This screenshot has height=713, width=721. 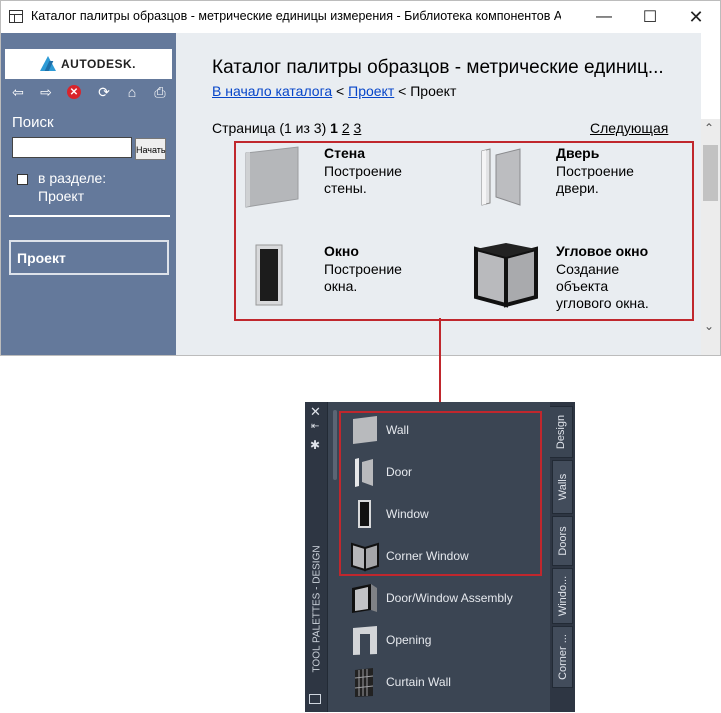 I want to click on breadcrumb-current: Проект, so click(x=433, y=91).